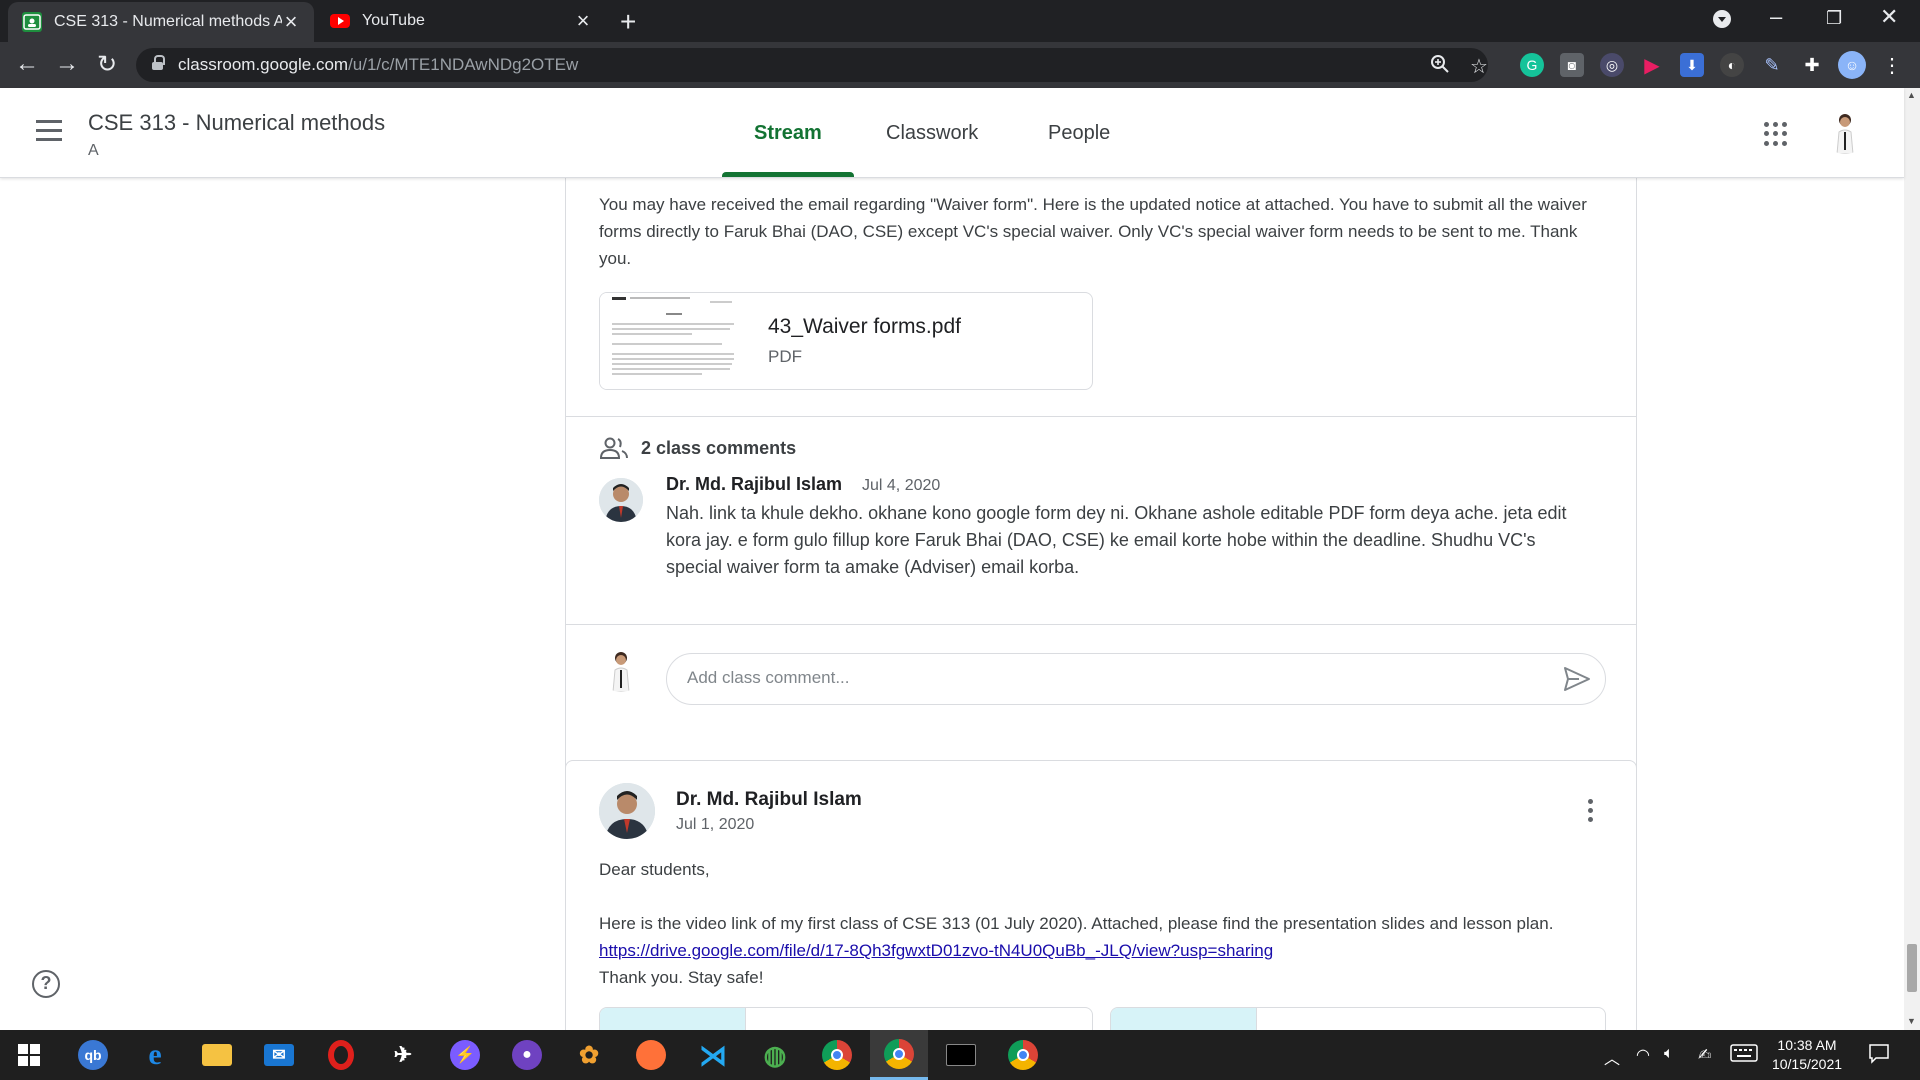 The image size is (1920, 1080). What do you see at coordinates (673, 1019) in the screenshot?
I see `attachment-thumbnail` at bounding box center [673, 1019].